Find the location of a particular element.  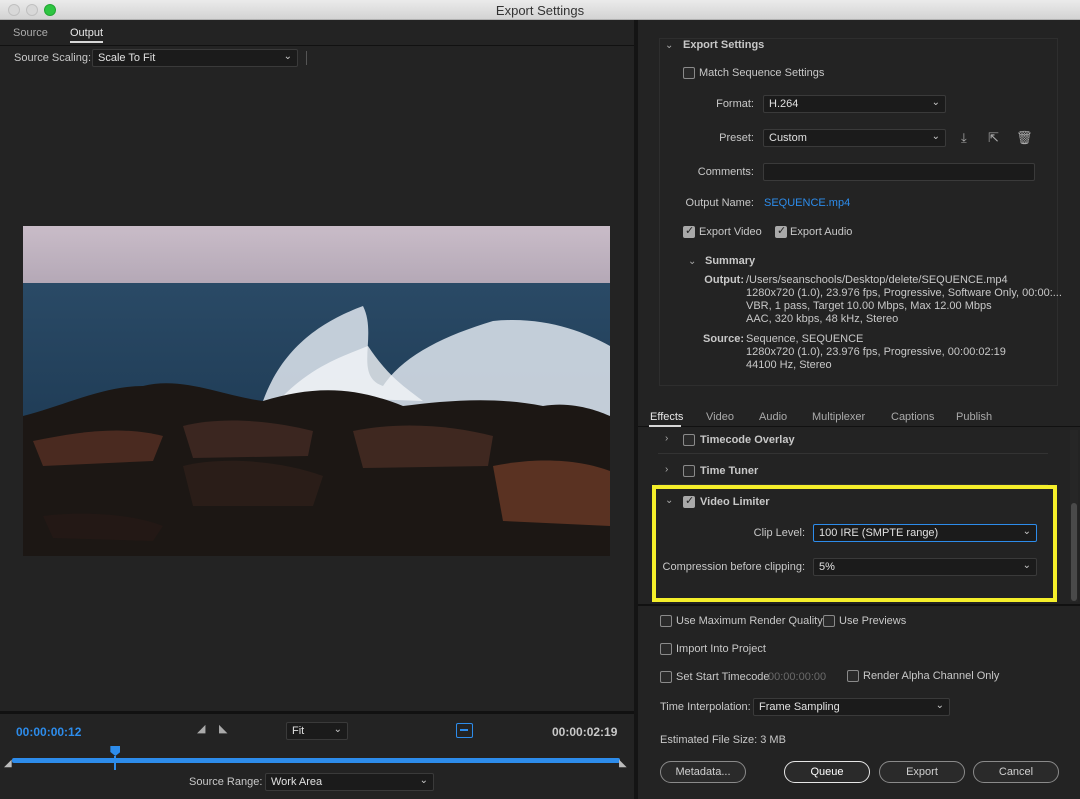

tab-video: Video is located at coordinates (720, 417).